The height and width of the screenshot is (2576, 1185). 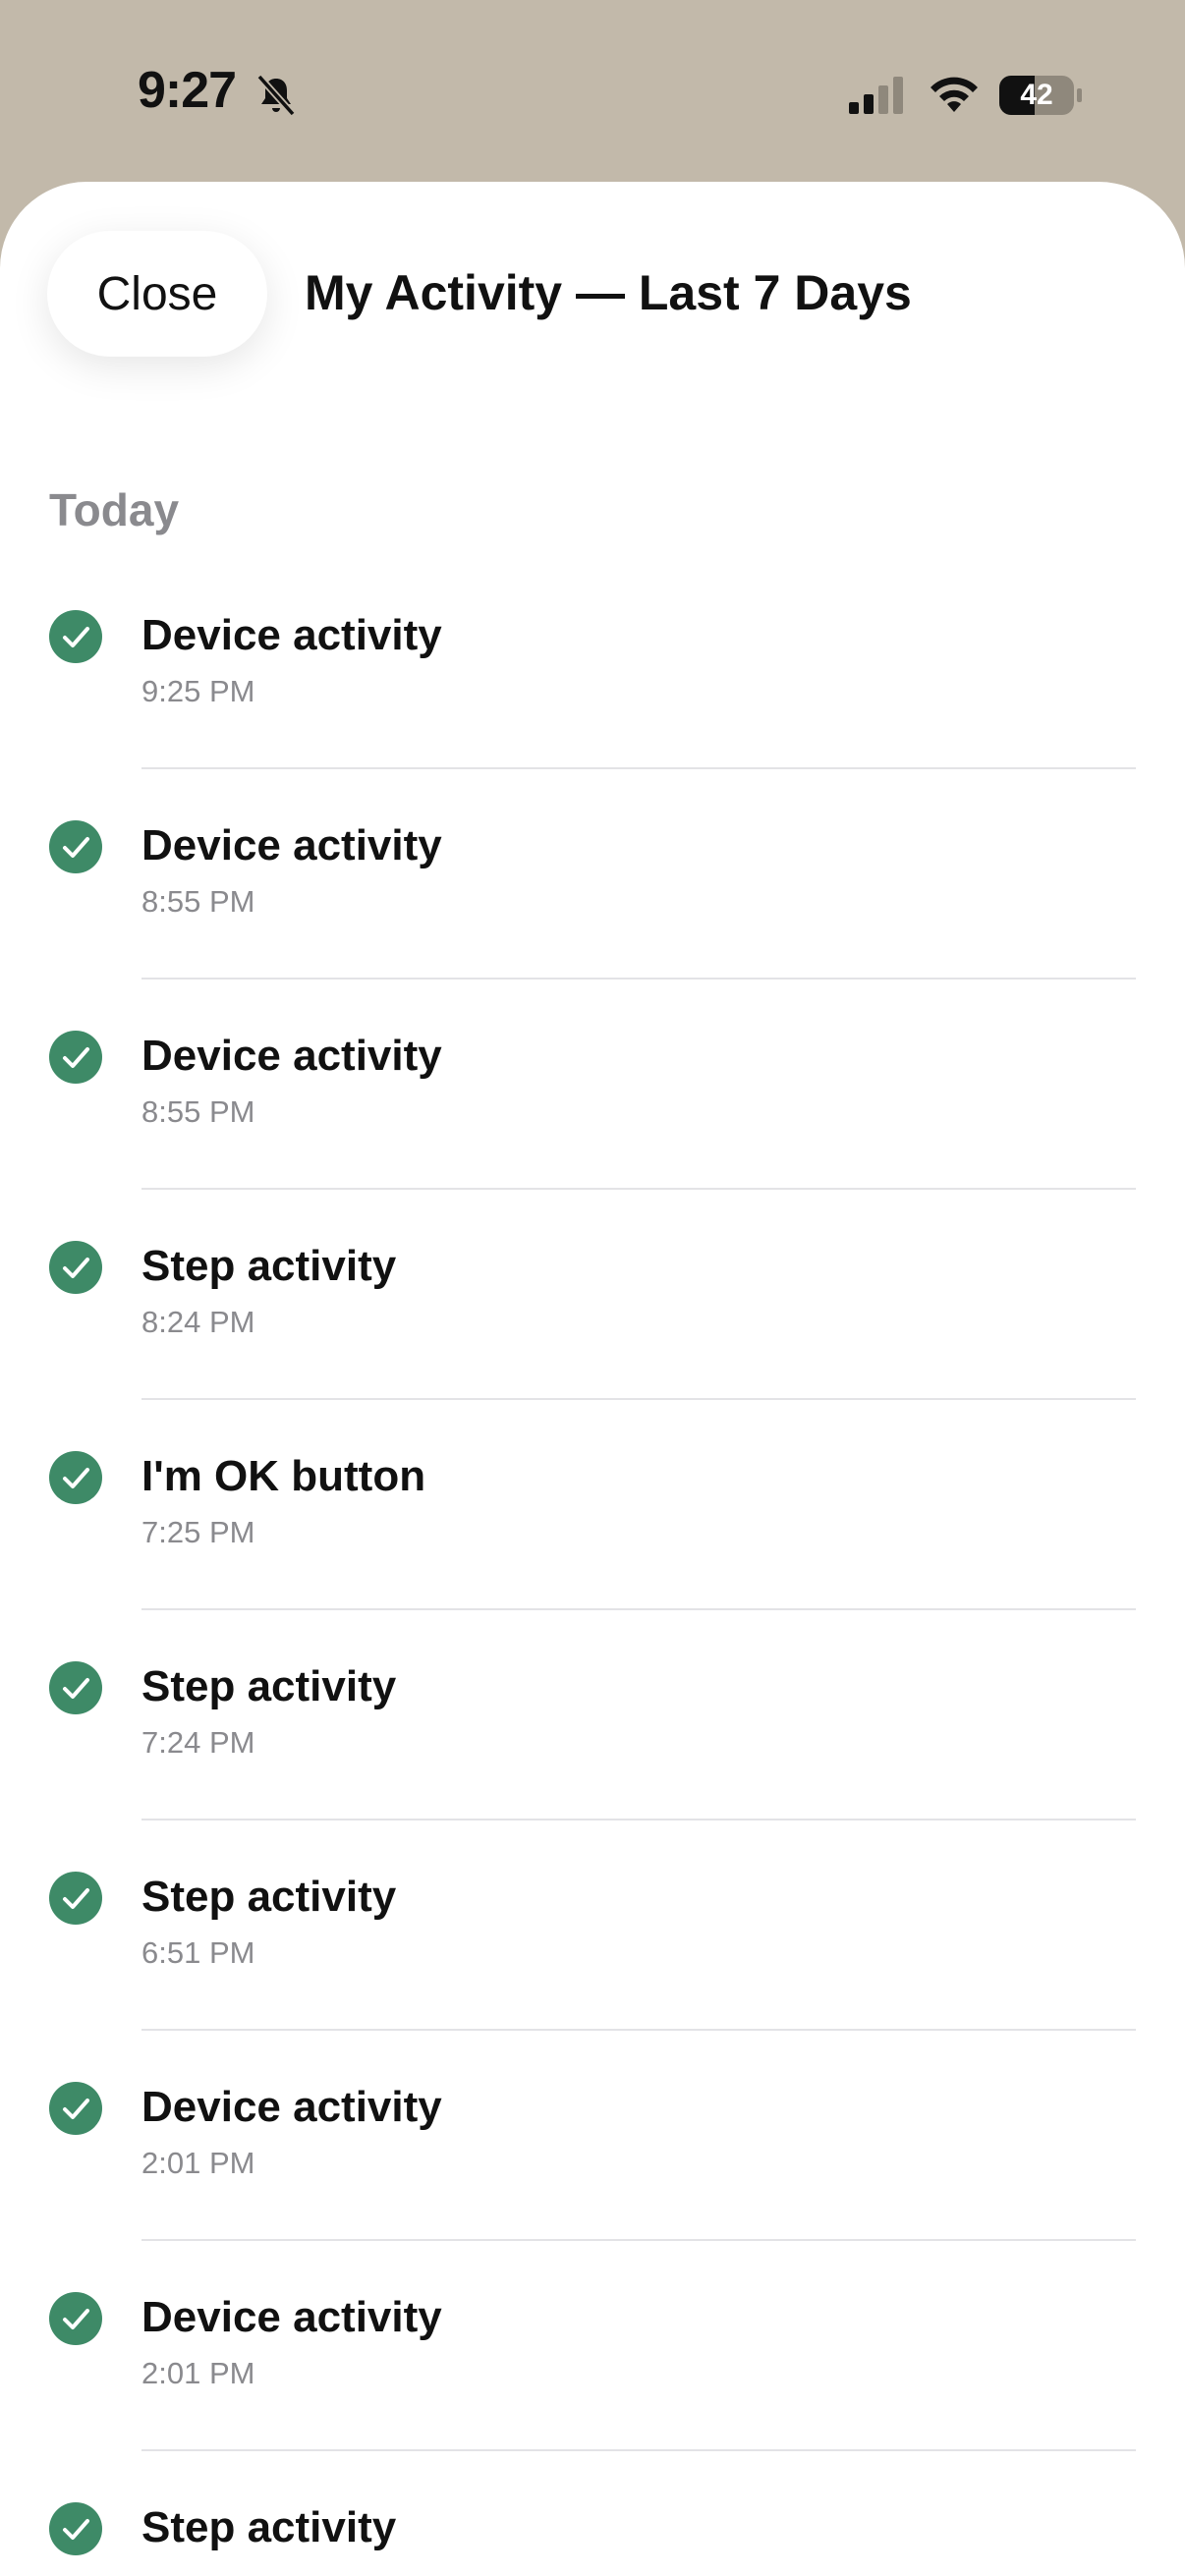 I want to click on battery-level: 42, so click(x=1037, y=95).